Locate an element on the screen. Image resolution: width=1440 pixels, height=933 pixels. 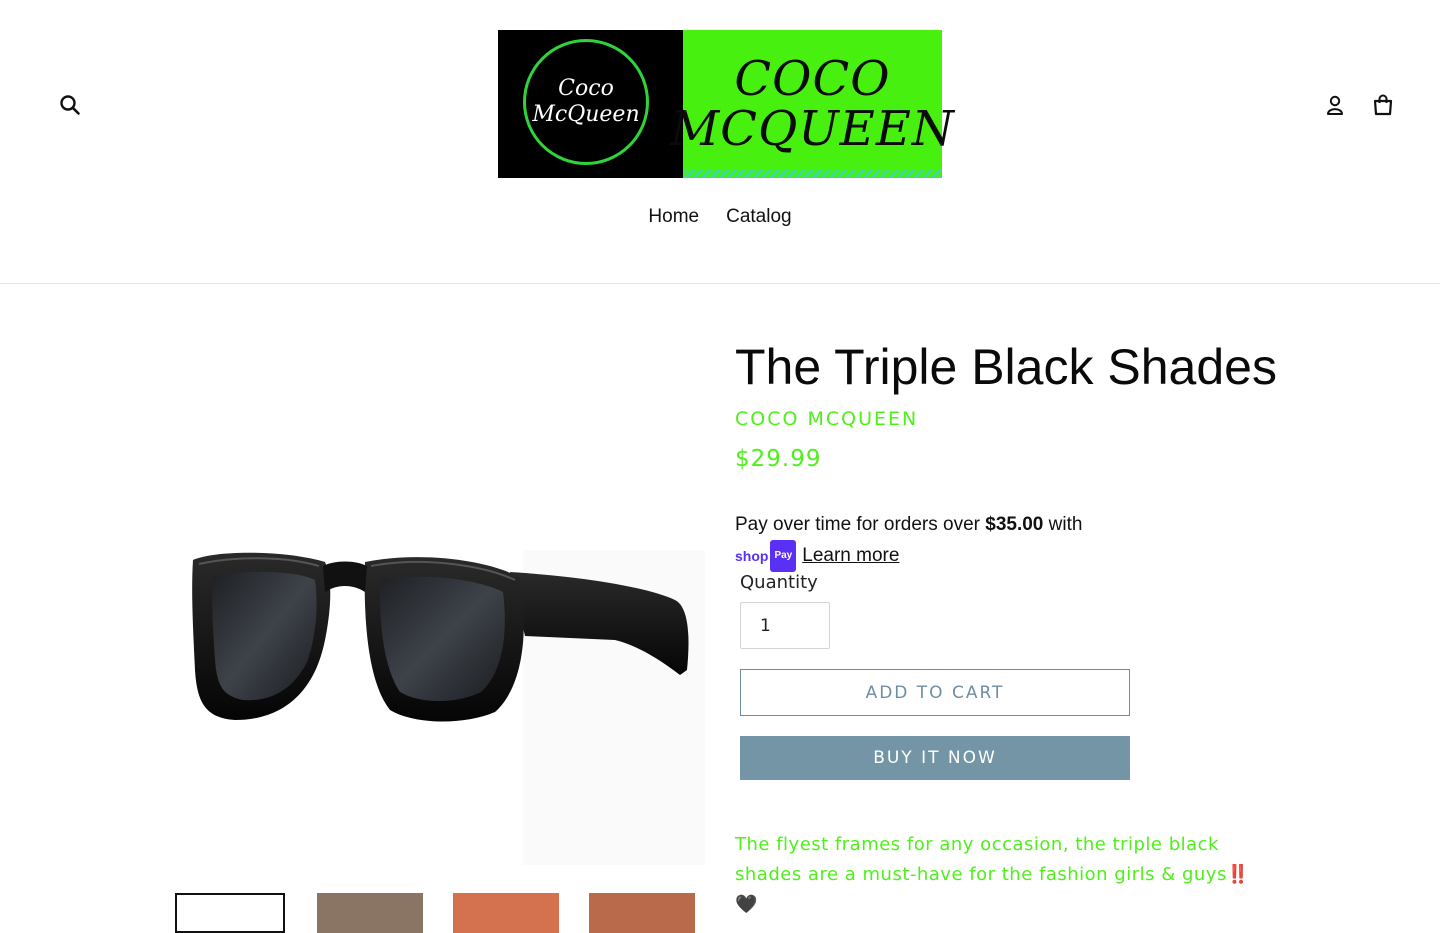
user-icon is located at coordinates (1335, 105).